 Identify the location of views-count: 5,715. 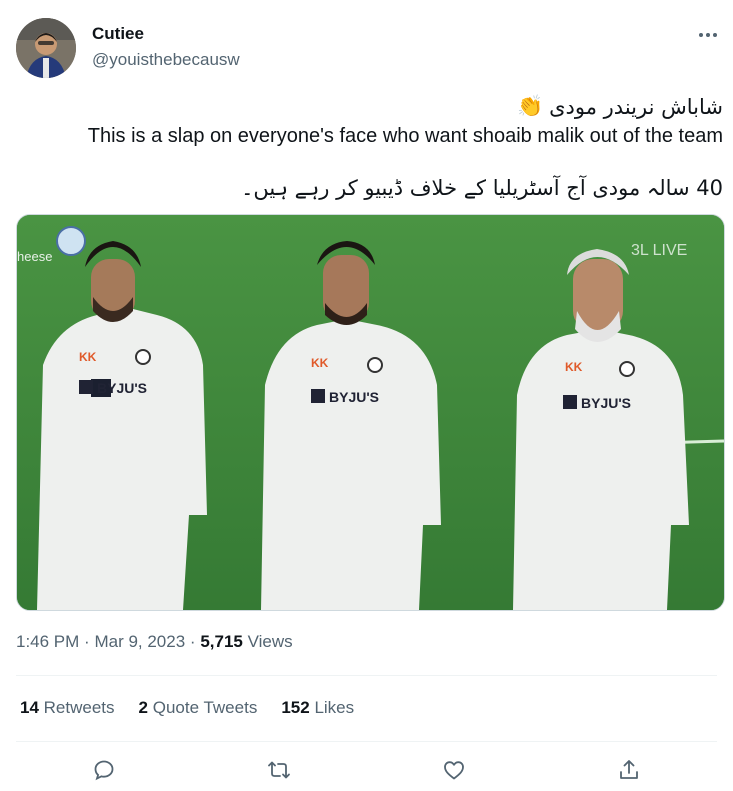
(221, 641).